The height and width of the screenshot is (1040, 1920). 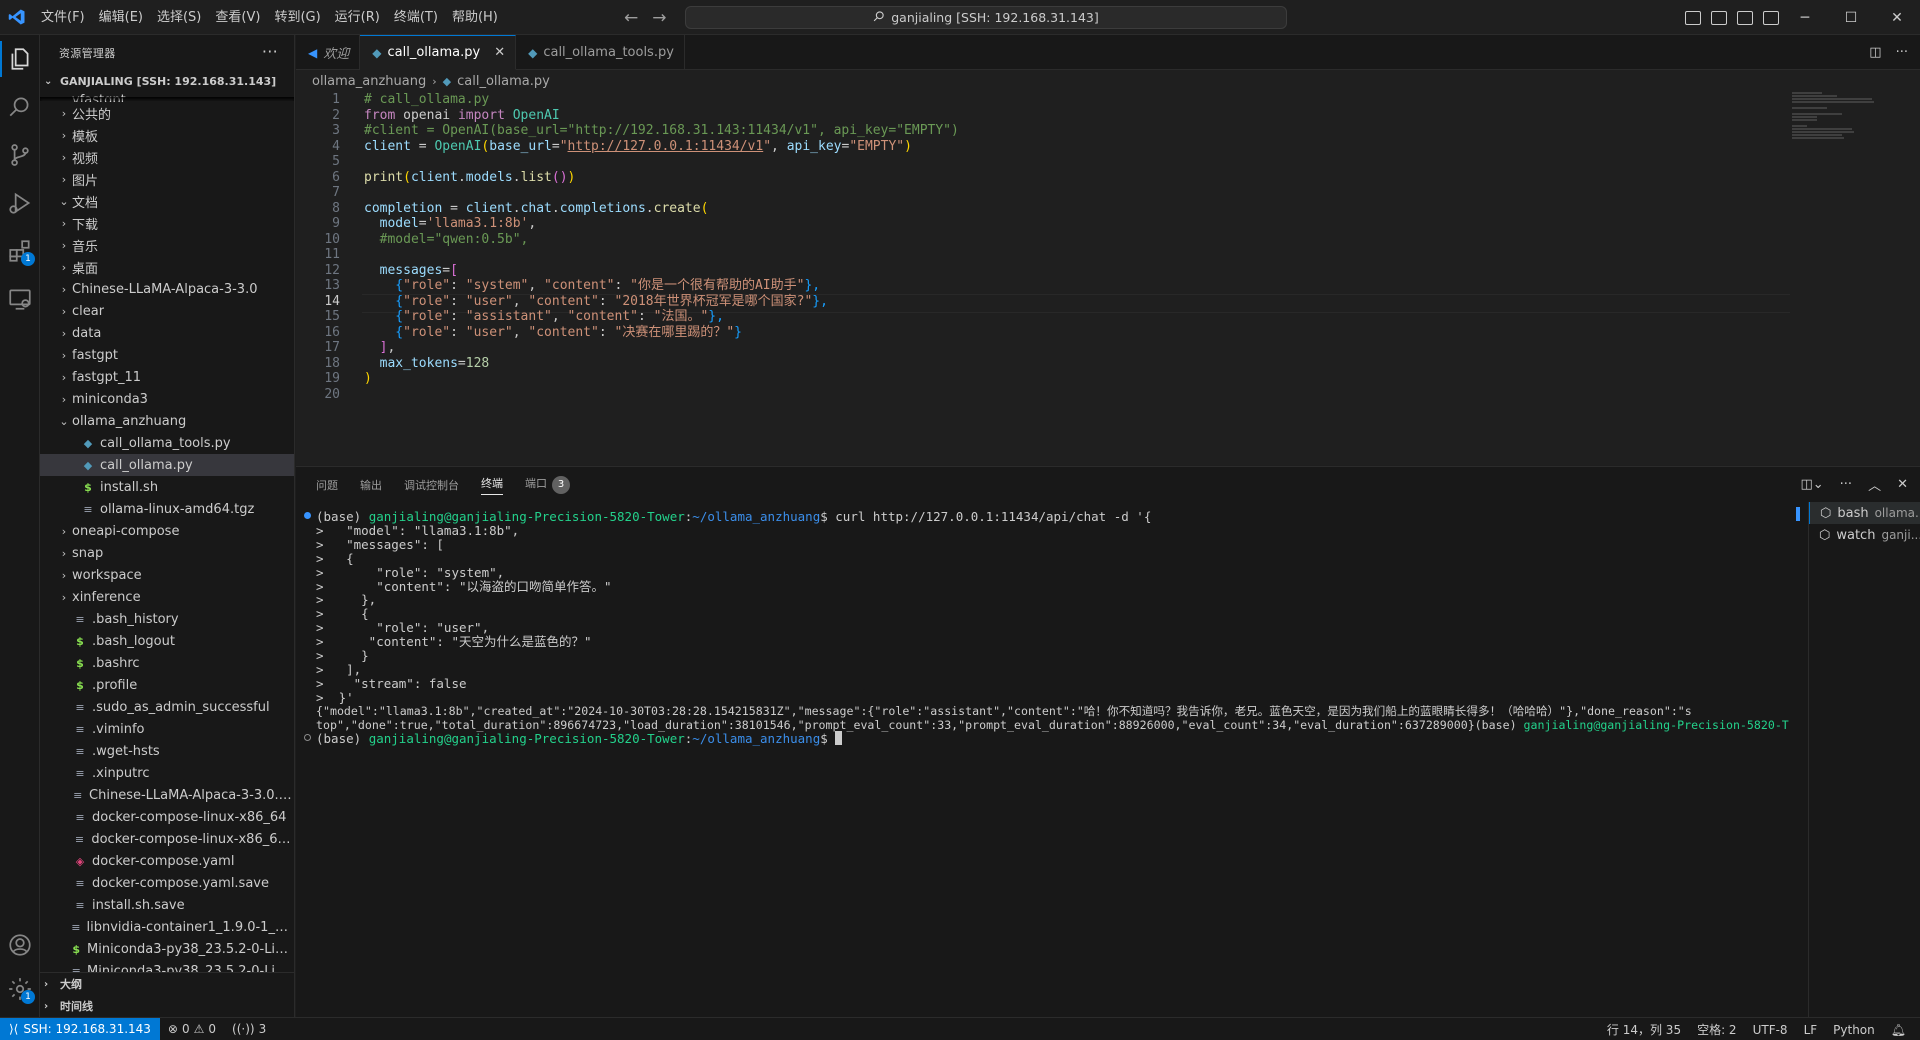 I want to click on tree-folder: › oneapi-compose, so click(x=167, y=531).